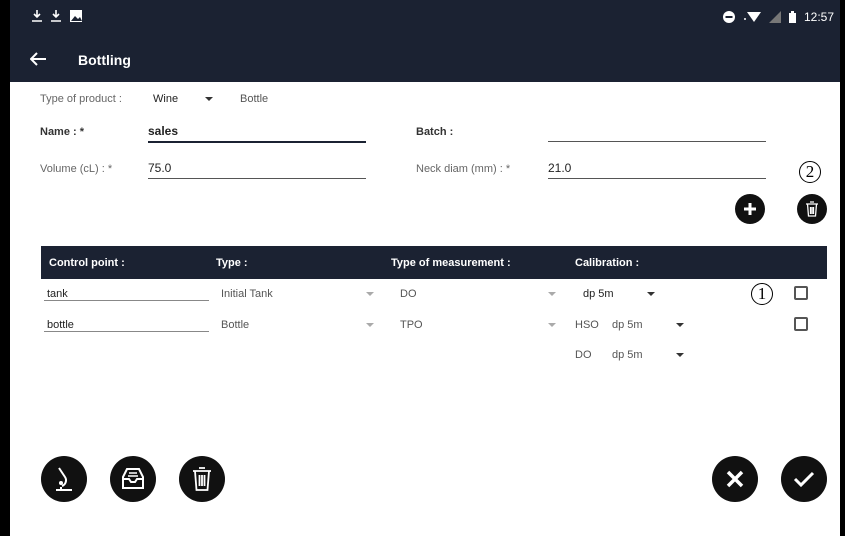 Image resolution: width=845 pixels, height=536 pixels. I want to click on status-notifications, so click(57, 16).